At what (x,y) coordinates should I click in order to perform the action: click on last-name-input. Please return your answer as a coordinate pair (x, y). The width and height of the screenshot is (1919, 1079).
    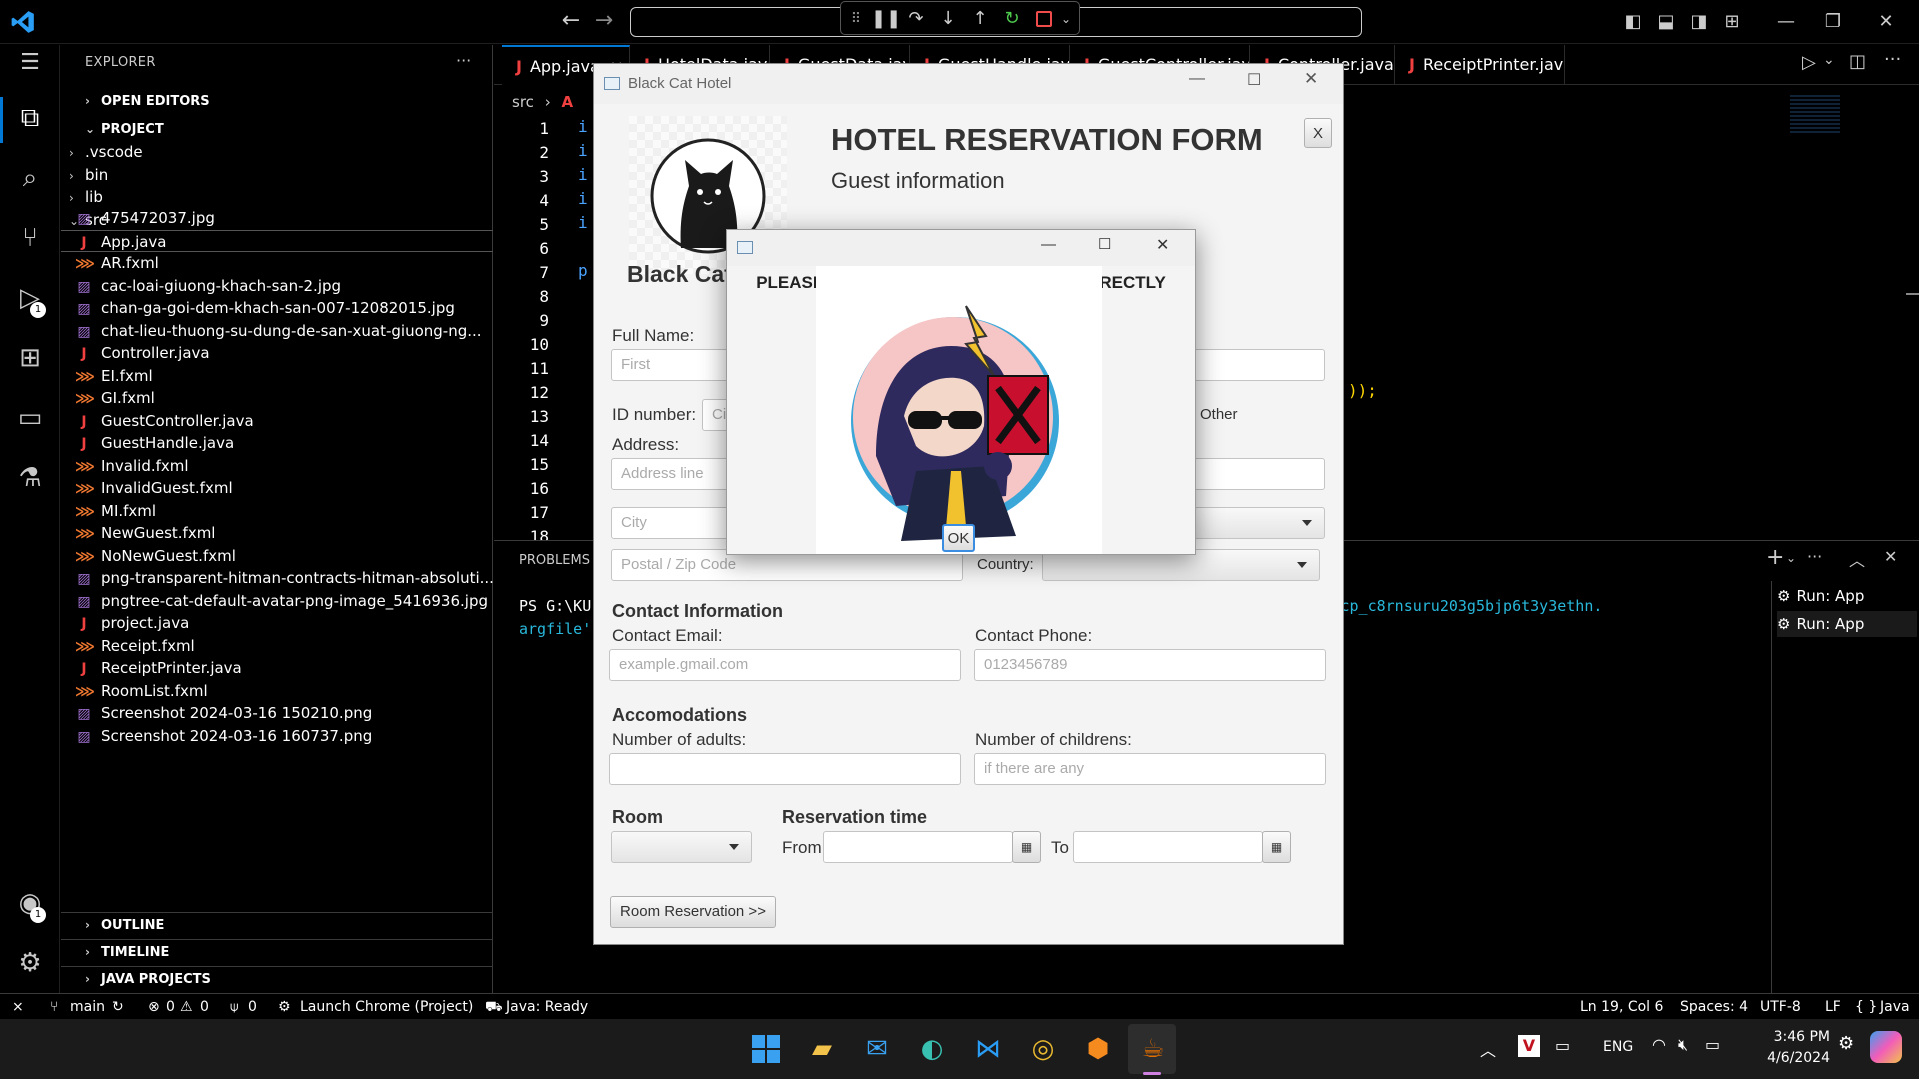
    Looking at the image, I should click on (1259, 365).